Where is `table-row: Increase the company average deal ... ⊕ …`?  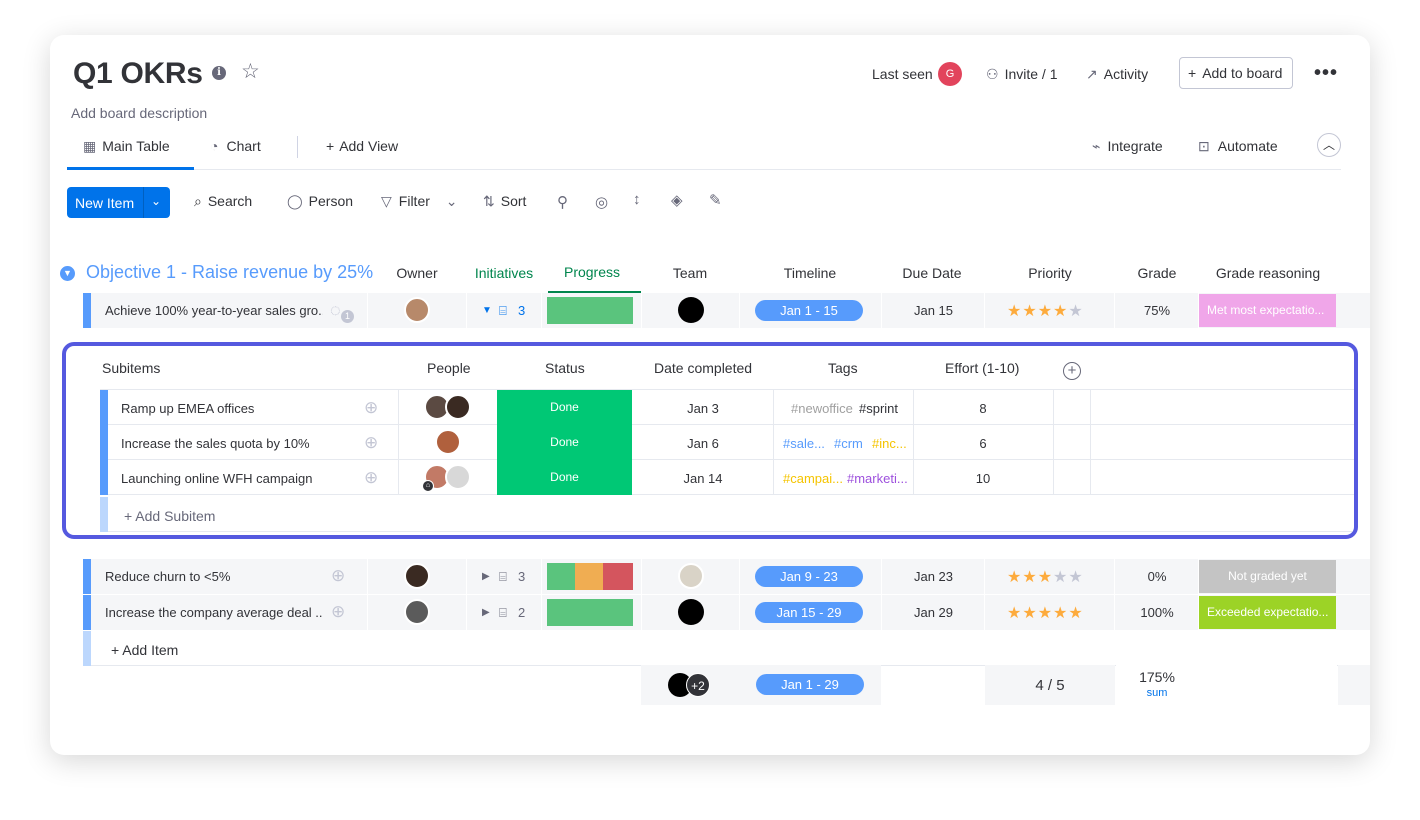
table-row: Increase the company average deal ... ⊕ … is located at coordinates (726, 612).